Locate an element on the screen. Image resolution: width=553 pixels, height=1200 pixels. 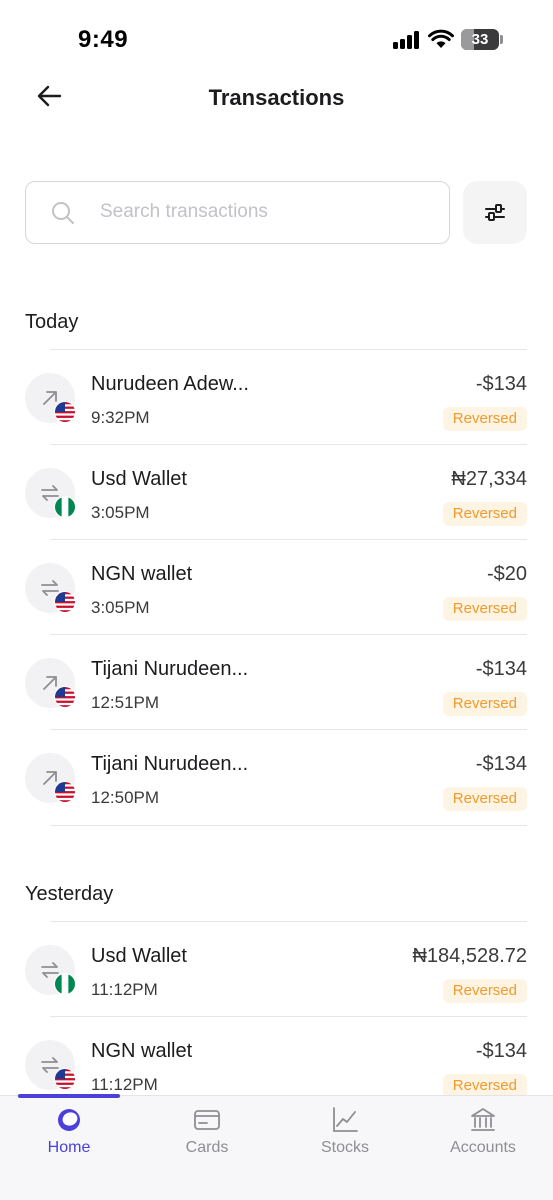
transaction-time: 12:50PM is located at coordinates (125, 797).